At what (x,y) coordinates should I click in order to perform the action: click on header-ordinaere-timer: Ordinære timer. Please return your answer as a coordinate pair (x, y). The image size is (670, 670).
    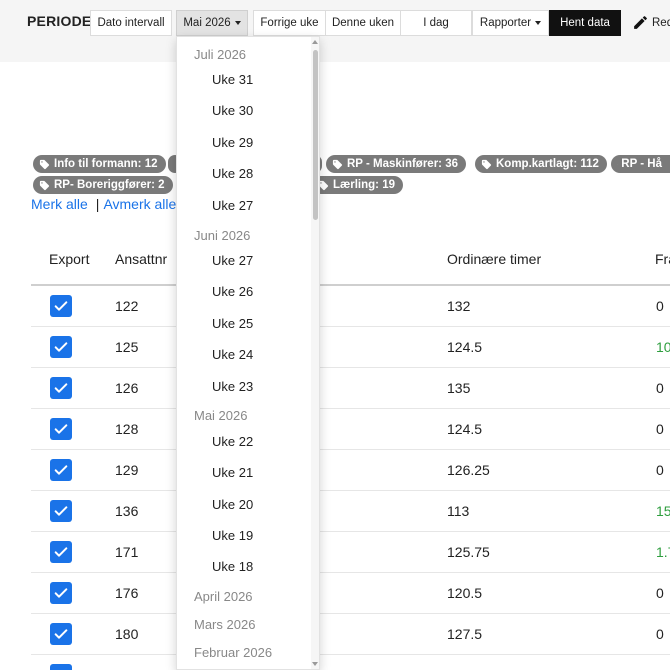
    Looking at the image, I should click on (494, 259).